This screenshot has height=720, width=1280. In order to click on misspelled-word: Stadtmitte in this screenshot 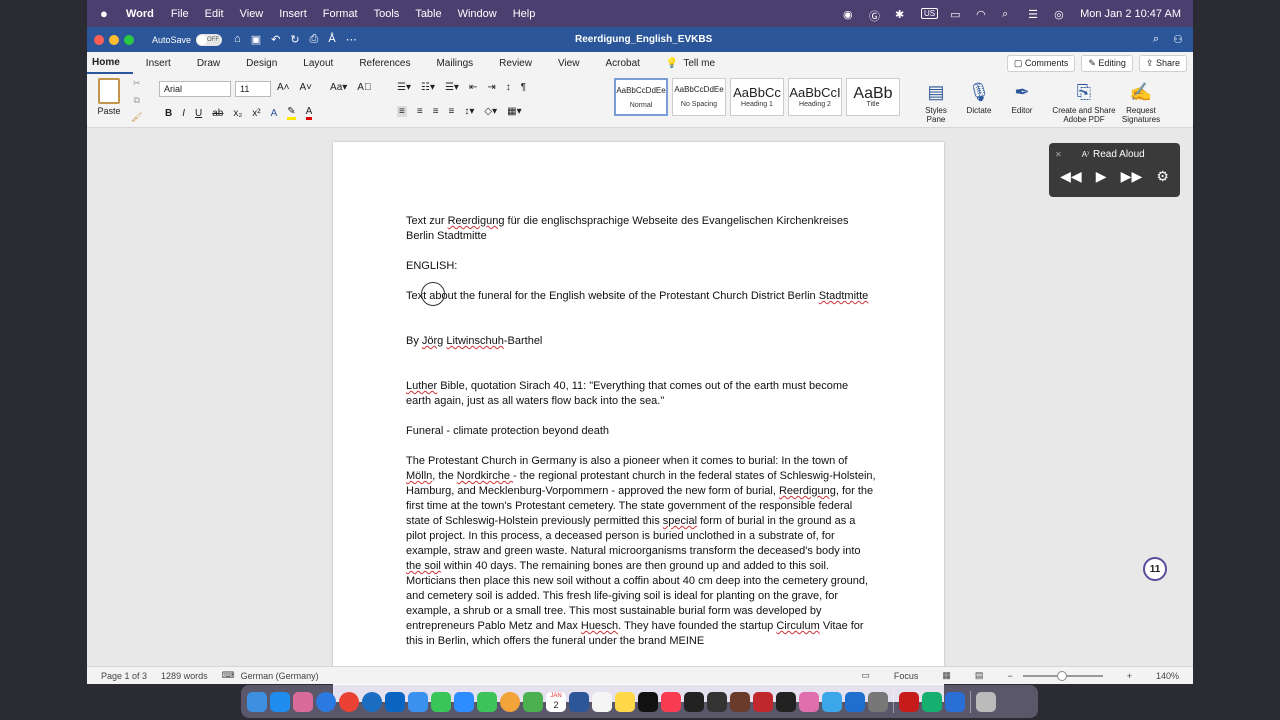, I will do `click(844, 296)`.